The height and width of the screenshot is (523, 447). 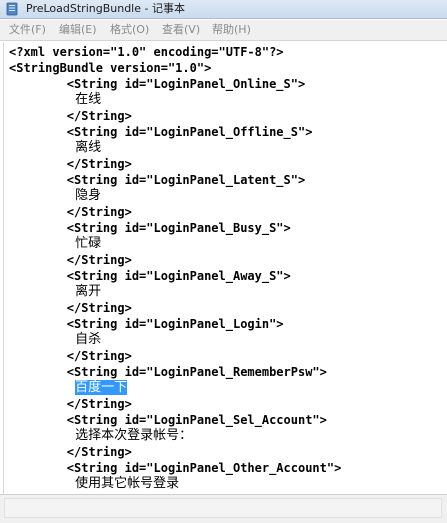 What do you see at coordinates (55, 339) in the screenshot?
I see `text-line: 自杀` at bounding box center [55, 339].